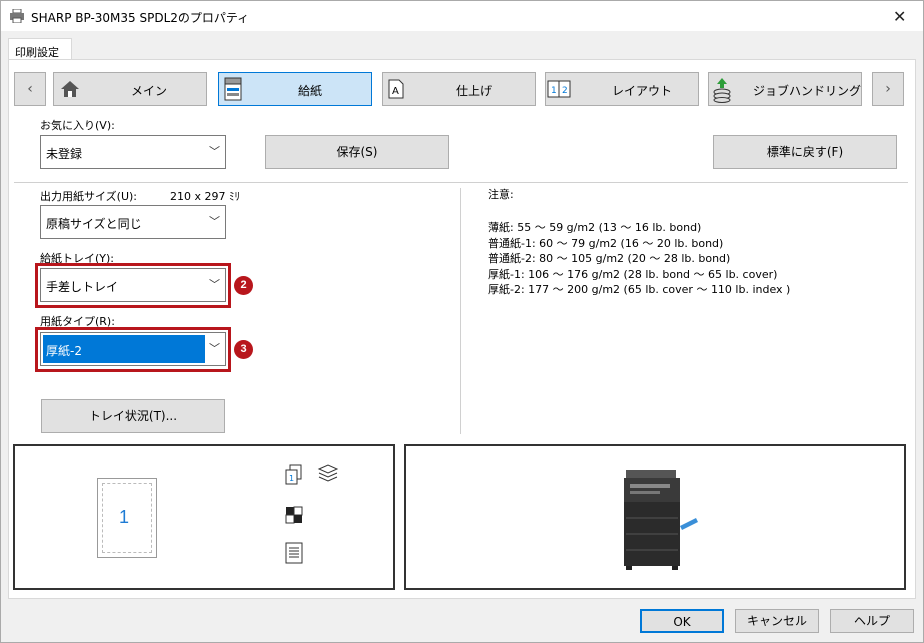 The height and width of the screenshot is (643, 924). I want to click on svg-text: 2, so click(565, 91).